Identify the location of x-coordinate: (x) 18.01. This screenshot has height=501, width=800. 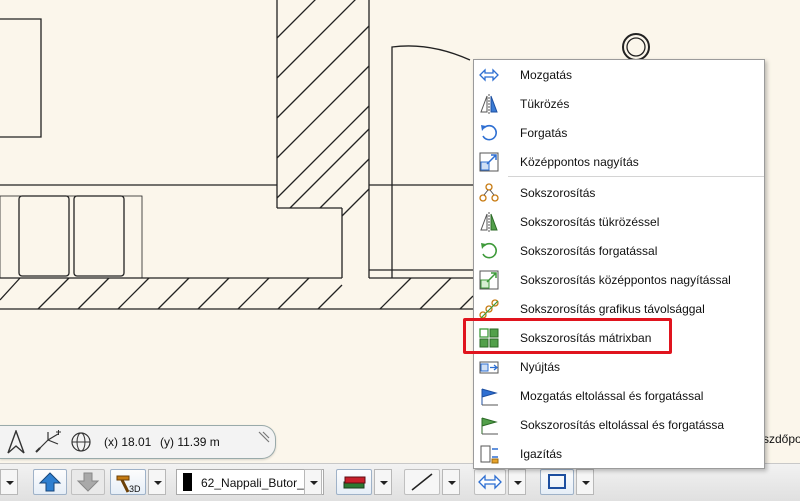
(128, 442).